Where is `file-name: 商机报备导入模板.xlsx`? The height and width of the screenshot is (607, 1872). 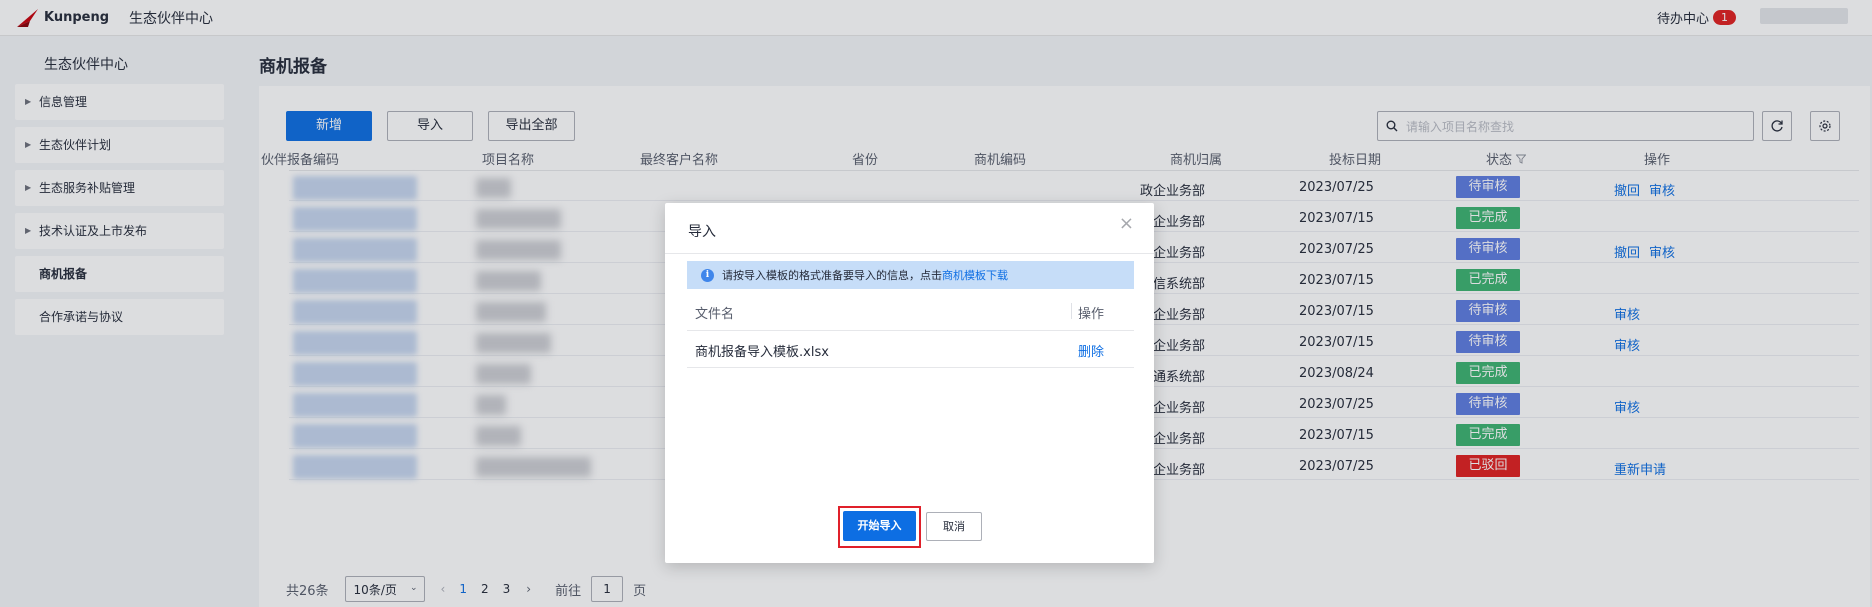 file-name: 商机报备导入模板.xlsx is located at coordinates (762, 352).